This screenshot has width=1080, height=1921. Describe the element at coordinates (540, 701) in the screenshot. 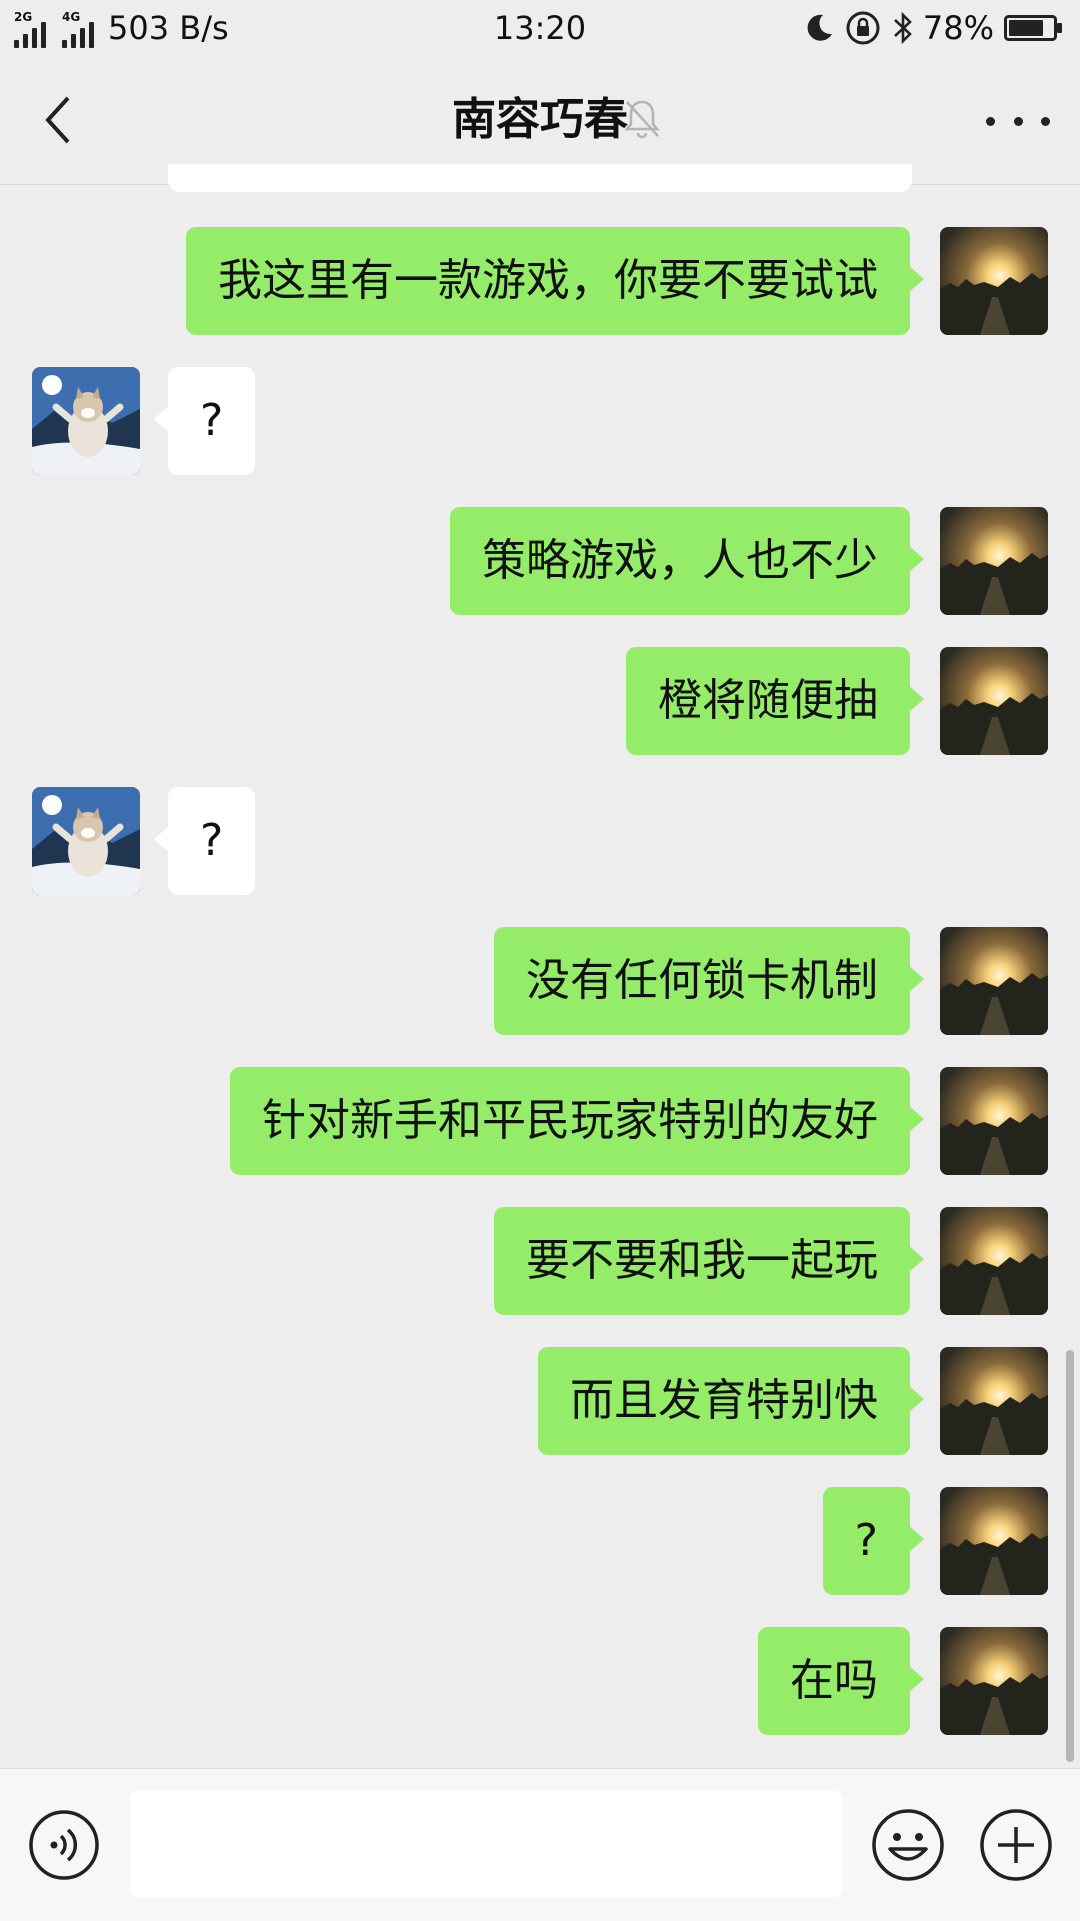

I see `message-outgoing: 橙将随便抽` at that location.